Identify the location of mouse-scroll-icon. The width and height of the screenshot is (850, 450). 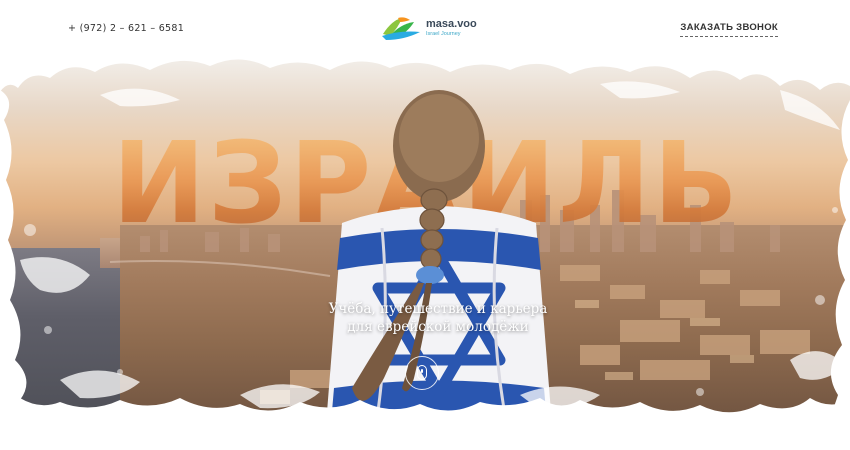
(422, 372).